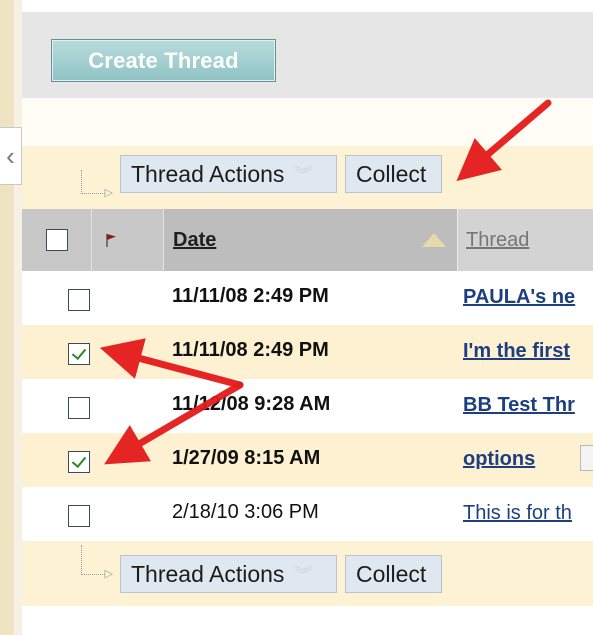 This screenshot has width=593, height=635. I want to click on left-panel-inner, so click(18, 317).